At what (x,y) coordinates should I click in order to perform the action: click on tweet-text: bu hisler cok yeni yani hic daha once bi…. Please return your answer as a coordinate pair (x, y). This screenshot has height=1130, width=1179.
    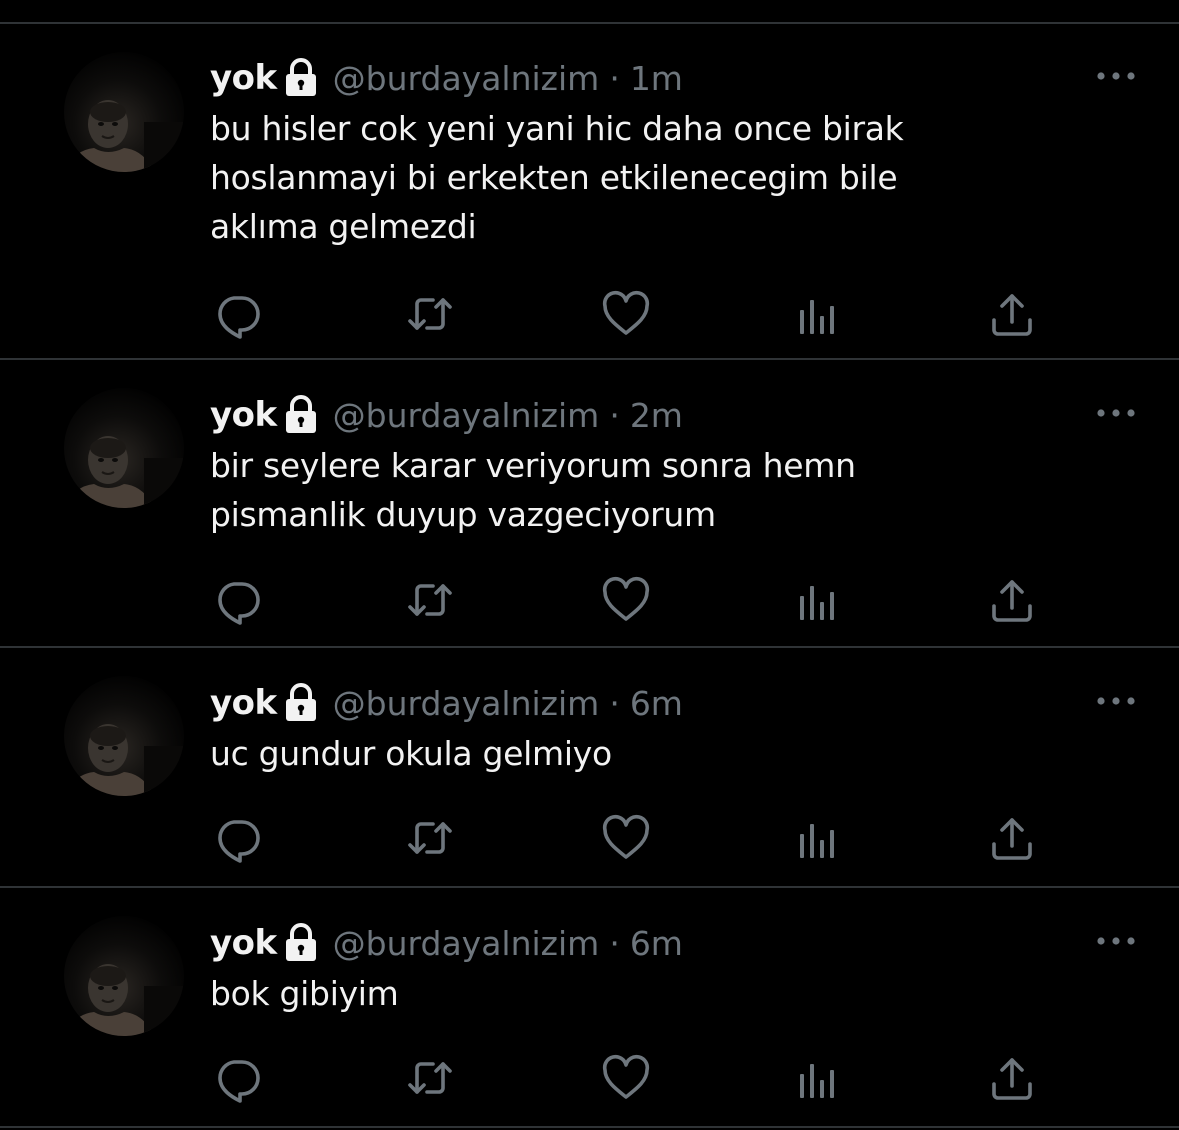
    Looking at the image, I should click on (557, 177).